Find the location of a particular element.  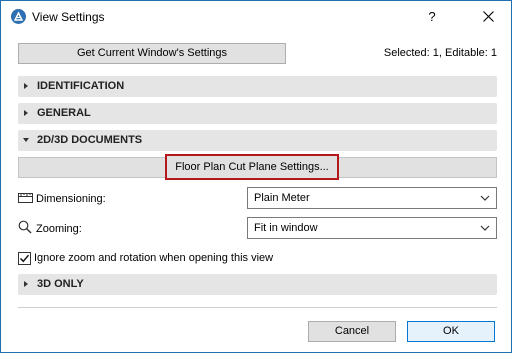

cancel-button: Cancel is located at coordinates (352, 331).